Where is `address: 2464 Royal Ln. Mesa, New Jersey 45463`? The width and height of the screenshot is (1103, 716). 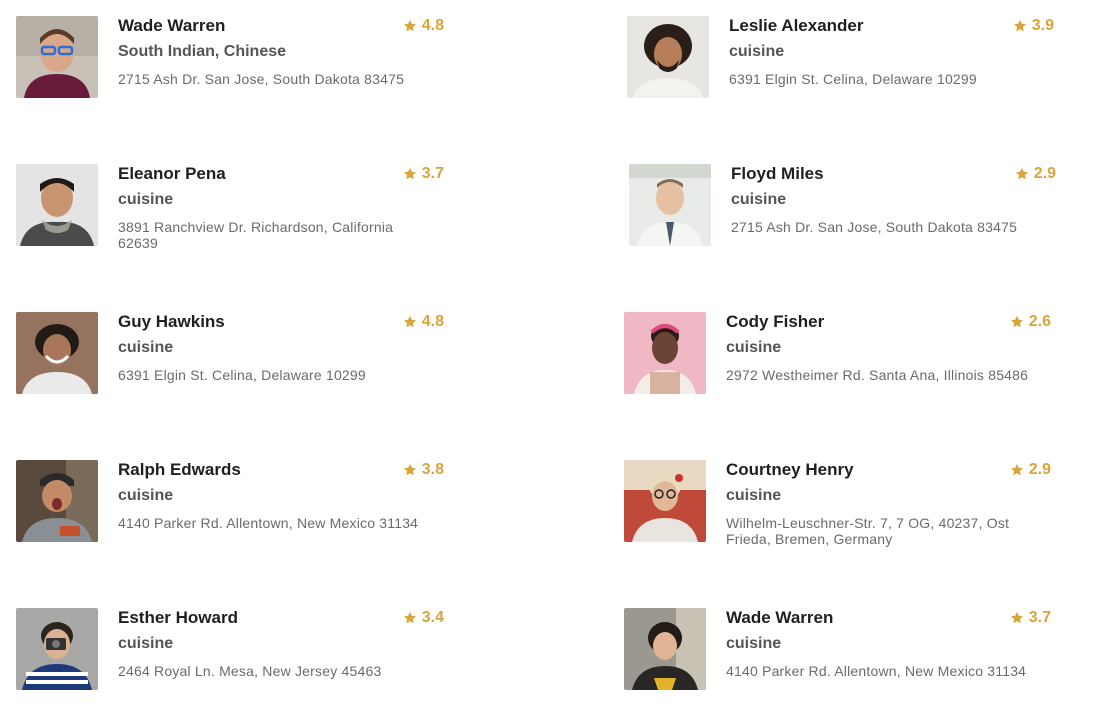 address: 2464 Royal Ln. Mesa, New Jersey 45463 is located at coordinates (250, 671).